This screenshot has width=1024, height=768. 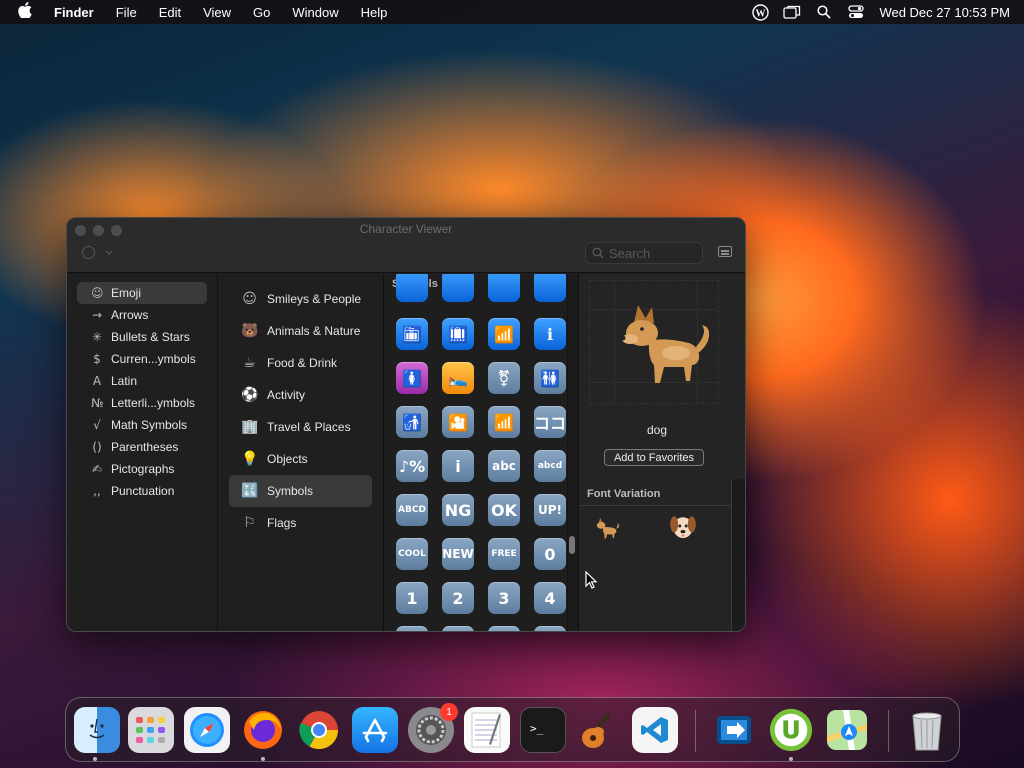 I want to click on search-field, so click(x=644, y=253).